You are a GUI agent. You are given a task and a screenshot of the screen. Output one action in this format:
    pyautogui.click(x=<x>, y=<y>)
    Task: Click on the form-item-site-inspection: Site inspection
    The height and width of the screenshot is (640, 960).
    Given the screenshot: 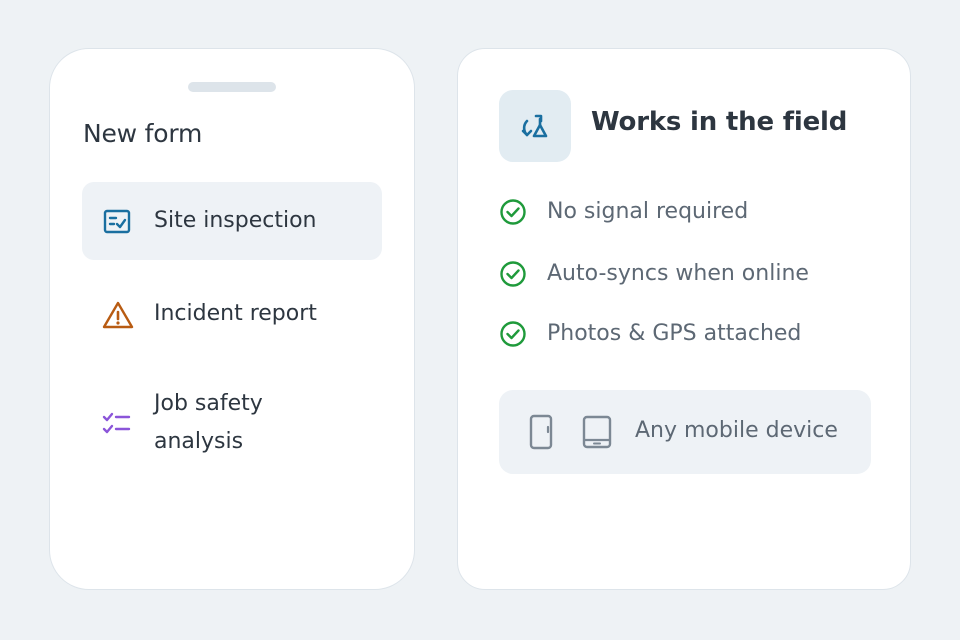 What is the action you would take?
    pyautogui.click(x=232, y=221)
    